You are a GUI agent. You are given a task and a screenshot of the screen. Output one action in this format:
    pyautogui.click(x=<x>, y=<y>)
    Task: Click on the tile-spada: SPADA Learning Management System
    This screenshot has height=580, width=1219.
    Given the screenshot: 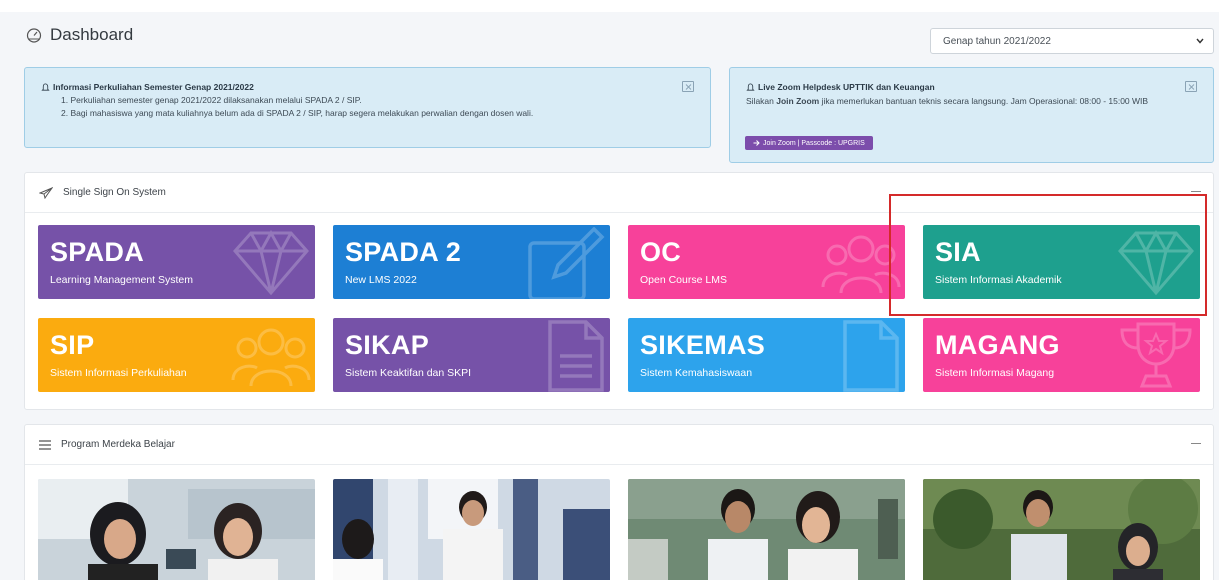 What is the action you would take?
    pyautogui.click(x=176, y=262)
    